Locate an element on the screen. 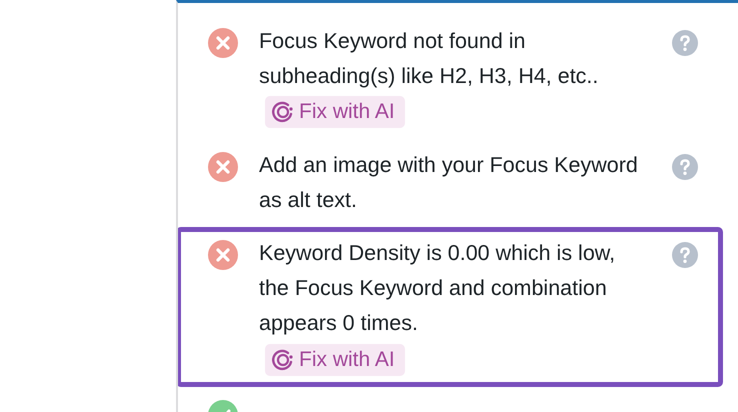 The width and height of the screenshot is (738, 412). check-message: Add an image with your Focus Keyword as alt text. is located at coordinates (449, 183).